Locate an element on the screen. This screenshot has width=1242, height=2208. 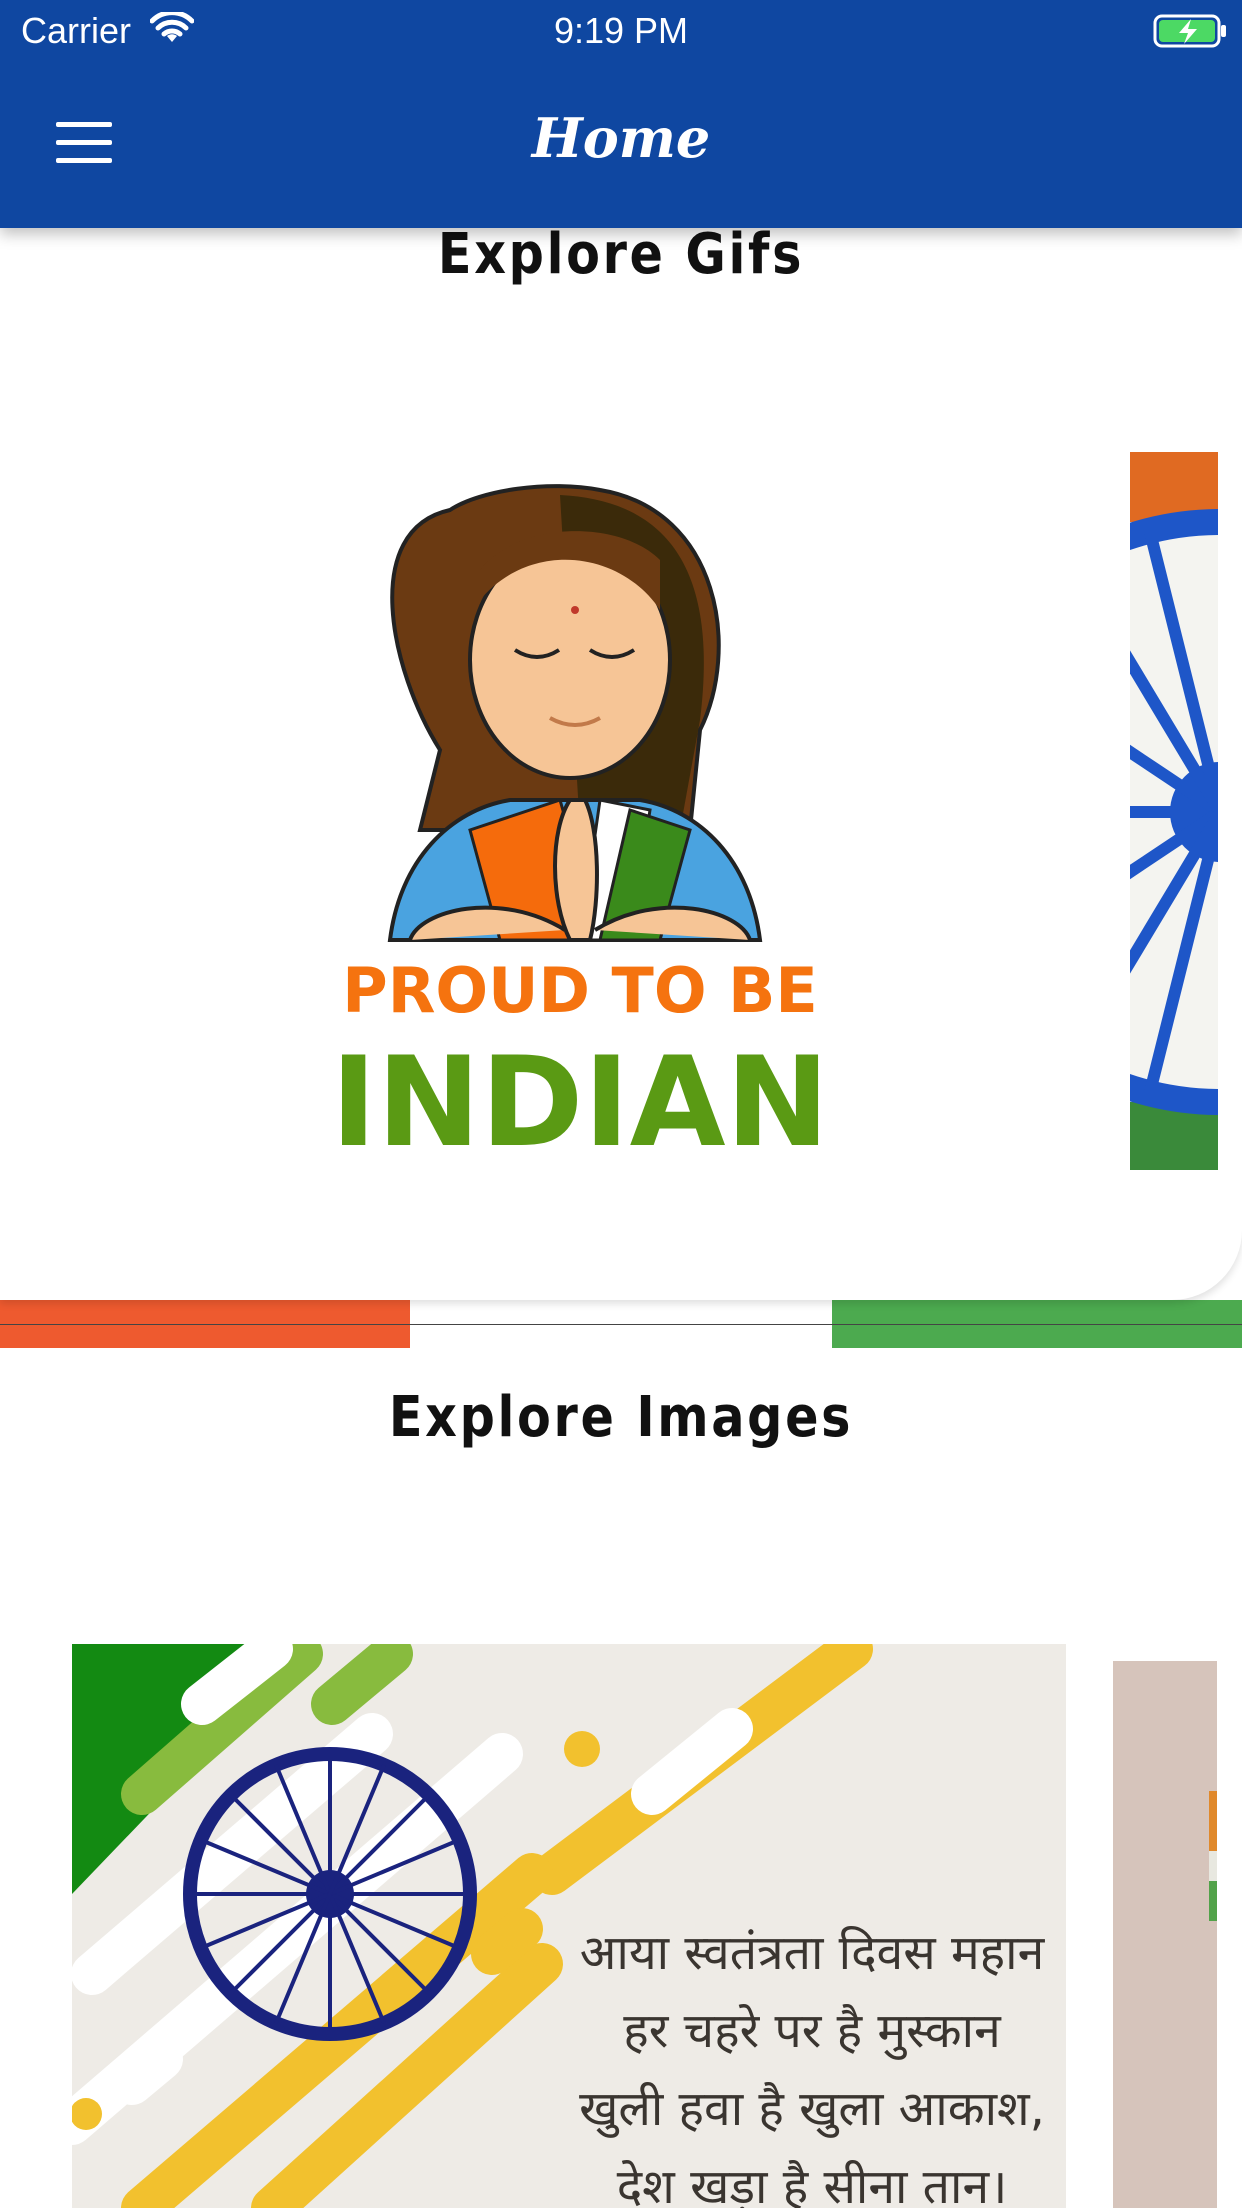
gifs-section-title: Explore Gifs is located at coordinates (621, 254).